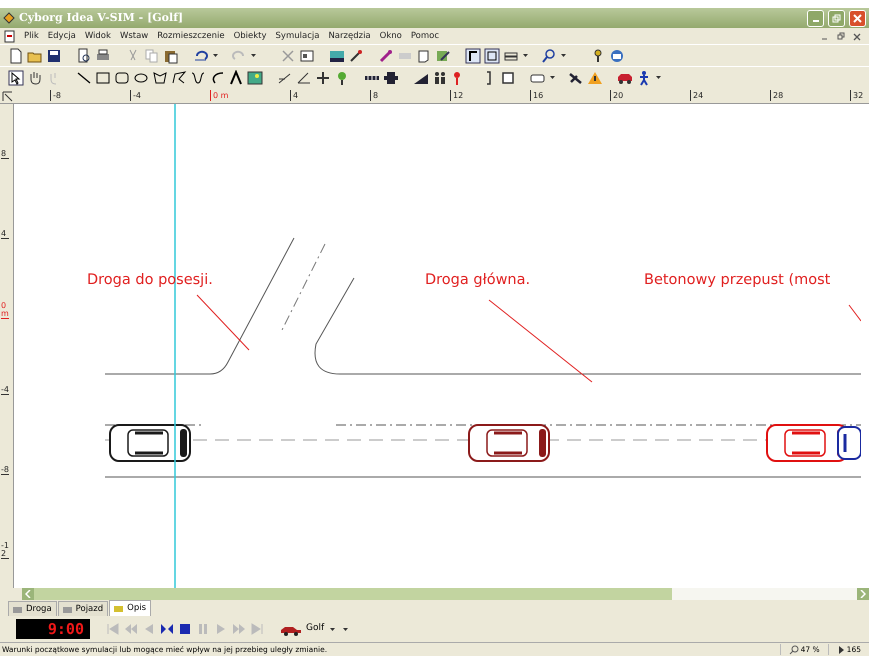 The width and height of the screenshot is (869, 656). What do you see at coordinates (473, 56) in the screenshot?
I see `snap-icon` at bounding box center [473, 56].